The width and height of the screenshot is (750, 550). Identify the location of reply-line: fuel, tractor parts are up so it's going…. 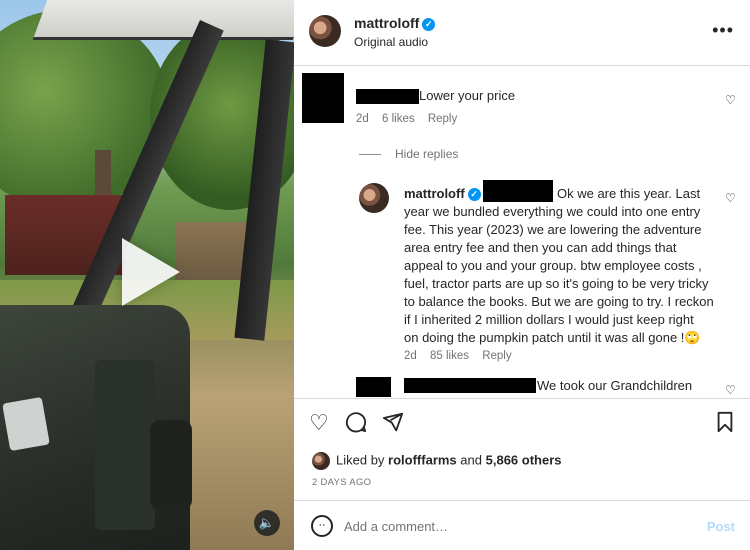
(556, 283).